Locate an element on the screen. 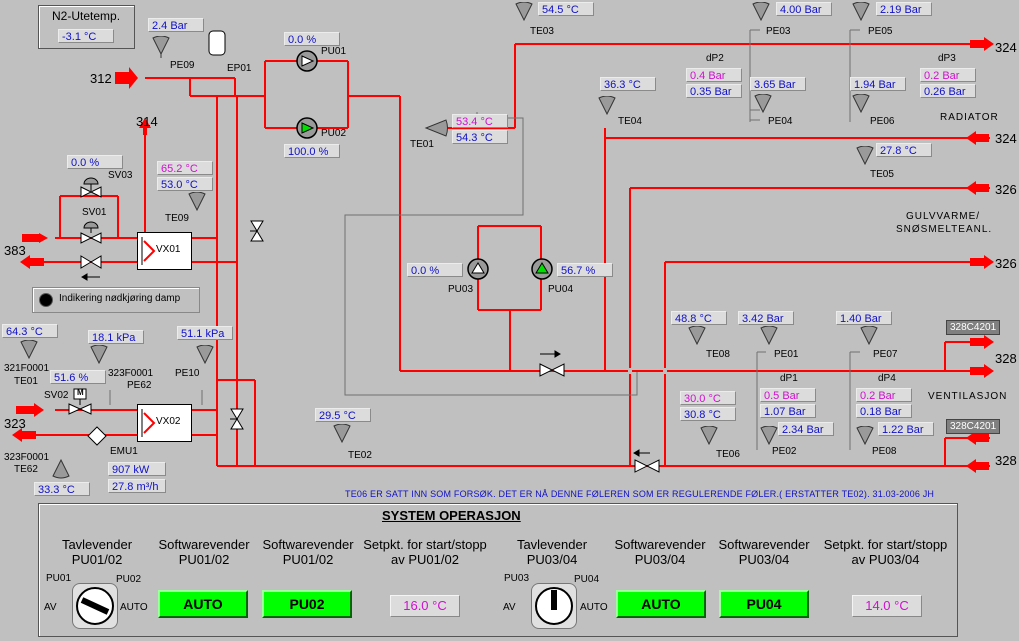 The height and width of the screenshot is (641, 1019). heat-exchanger-vx01: VX01 is located at coordinates (164, 251).